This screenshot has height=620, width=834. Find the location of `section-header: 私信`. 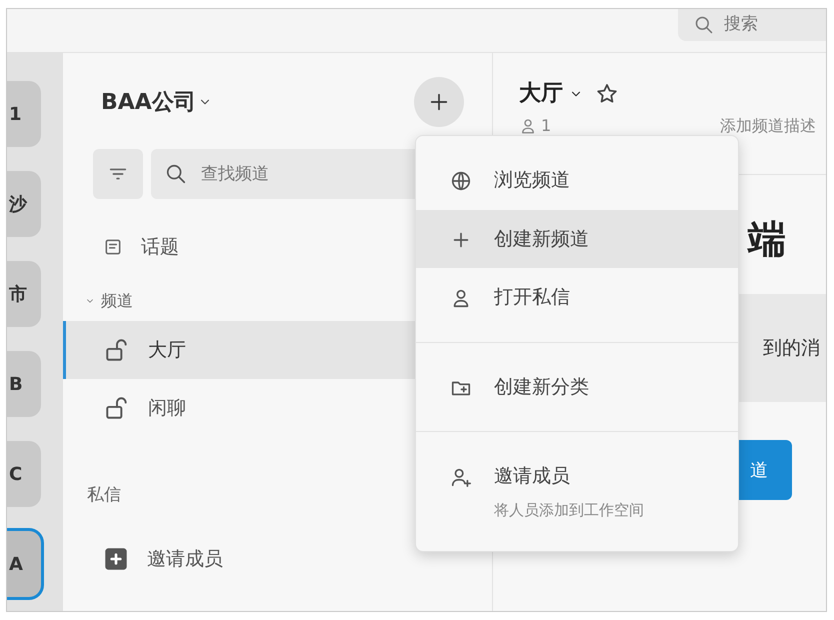

section-header: 私信 is located at coordinates (104, 495).